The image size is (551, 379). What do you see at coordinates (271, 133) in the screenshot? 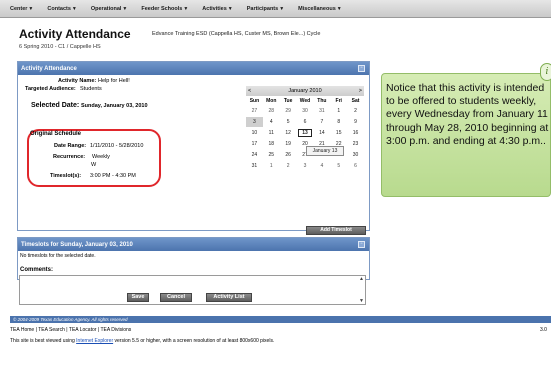
I see `calendar-day: 11` at bounding box center [271, 133].